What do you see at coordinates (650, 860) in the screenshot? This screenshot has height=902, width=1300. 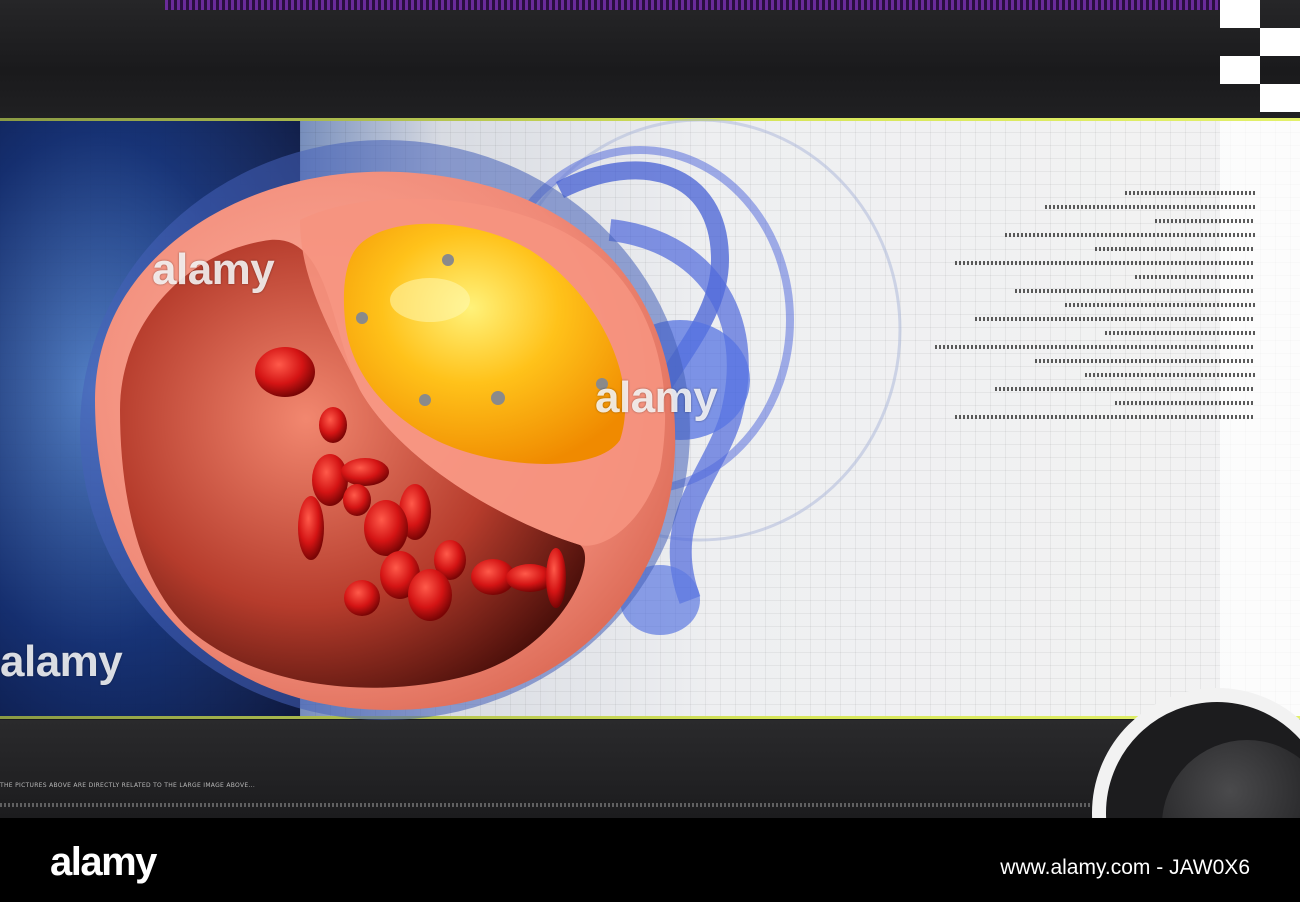 I see `footer-bar: alamy www.alamy.com - JAW0X6` at bounding box center [650, 860].